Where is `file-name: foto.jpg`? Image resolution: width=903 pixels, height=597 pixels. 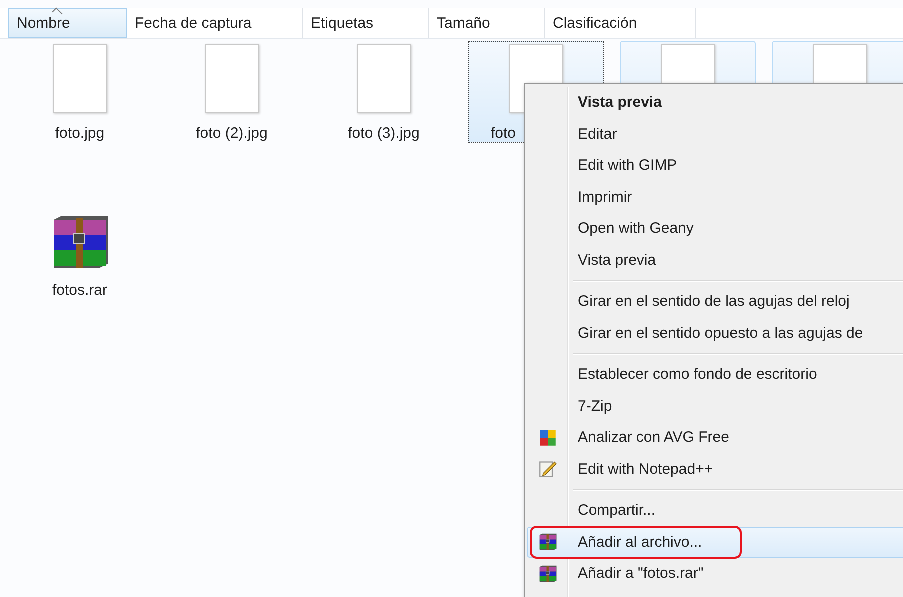 file-name: foto.jpg is located at coordinates (80, 133).